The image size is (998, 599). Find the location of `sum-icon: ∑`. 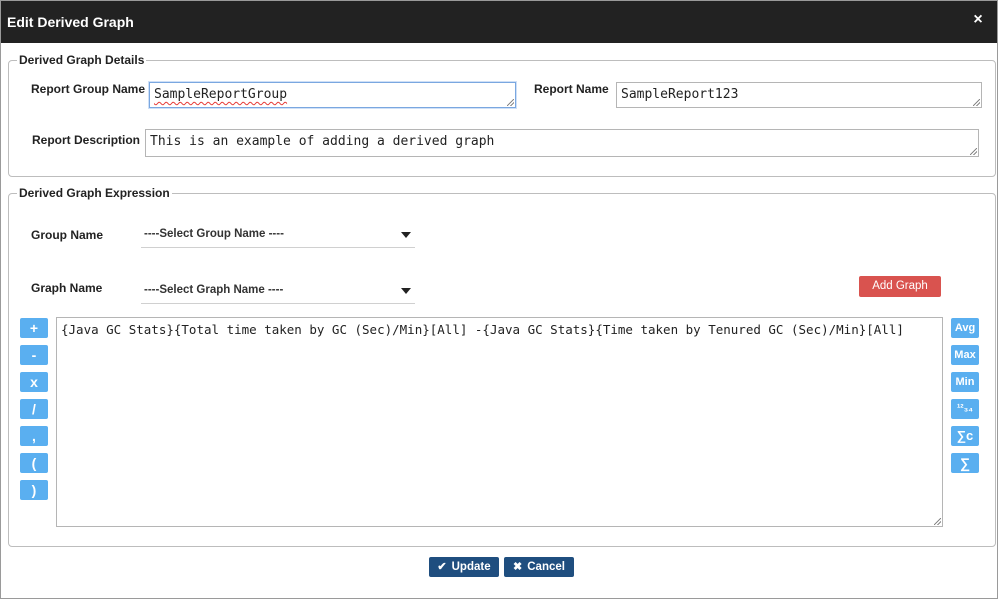

sum-icon: ∑ is located at coordinates (965, 463).